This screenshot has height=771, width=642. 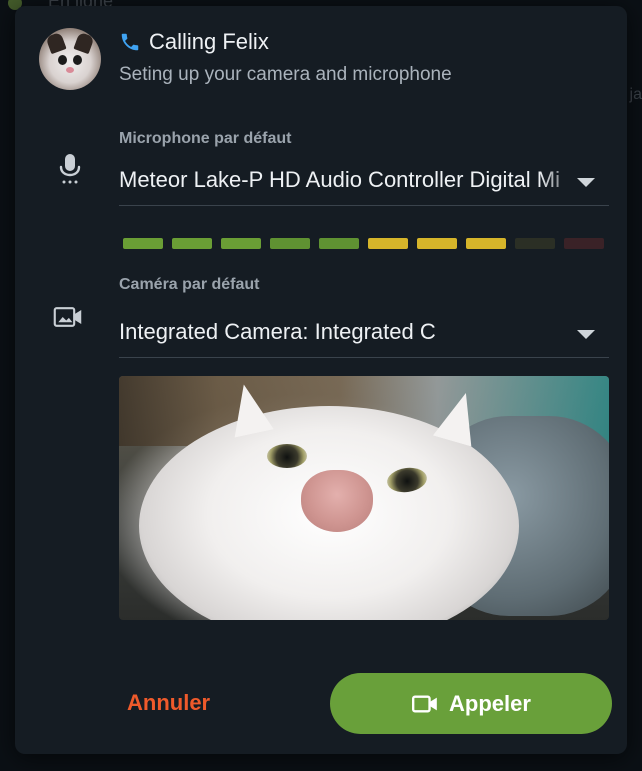 What do you see at coordinates (70, 169) in the screenshot?
I see `microphone-icon` at bounding box center [70, 169].